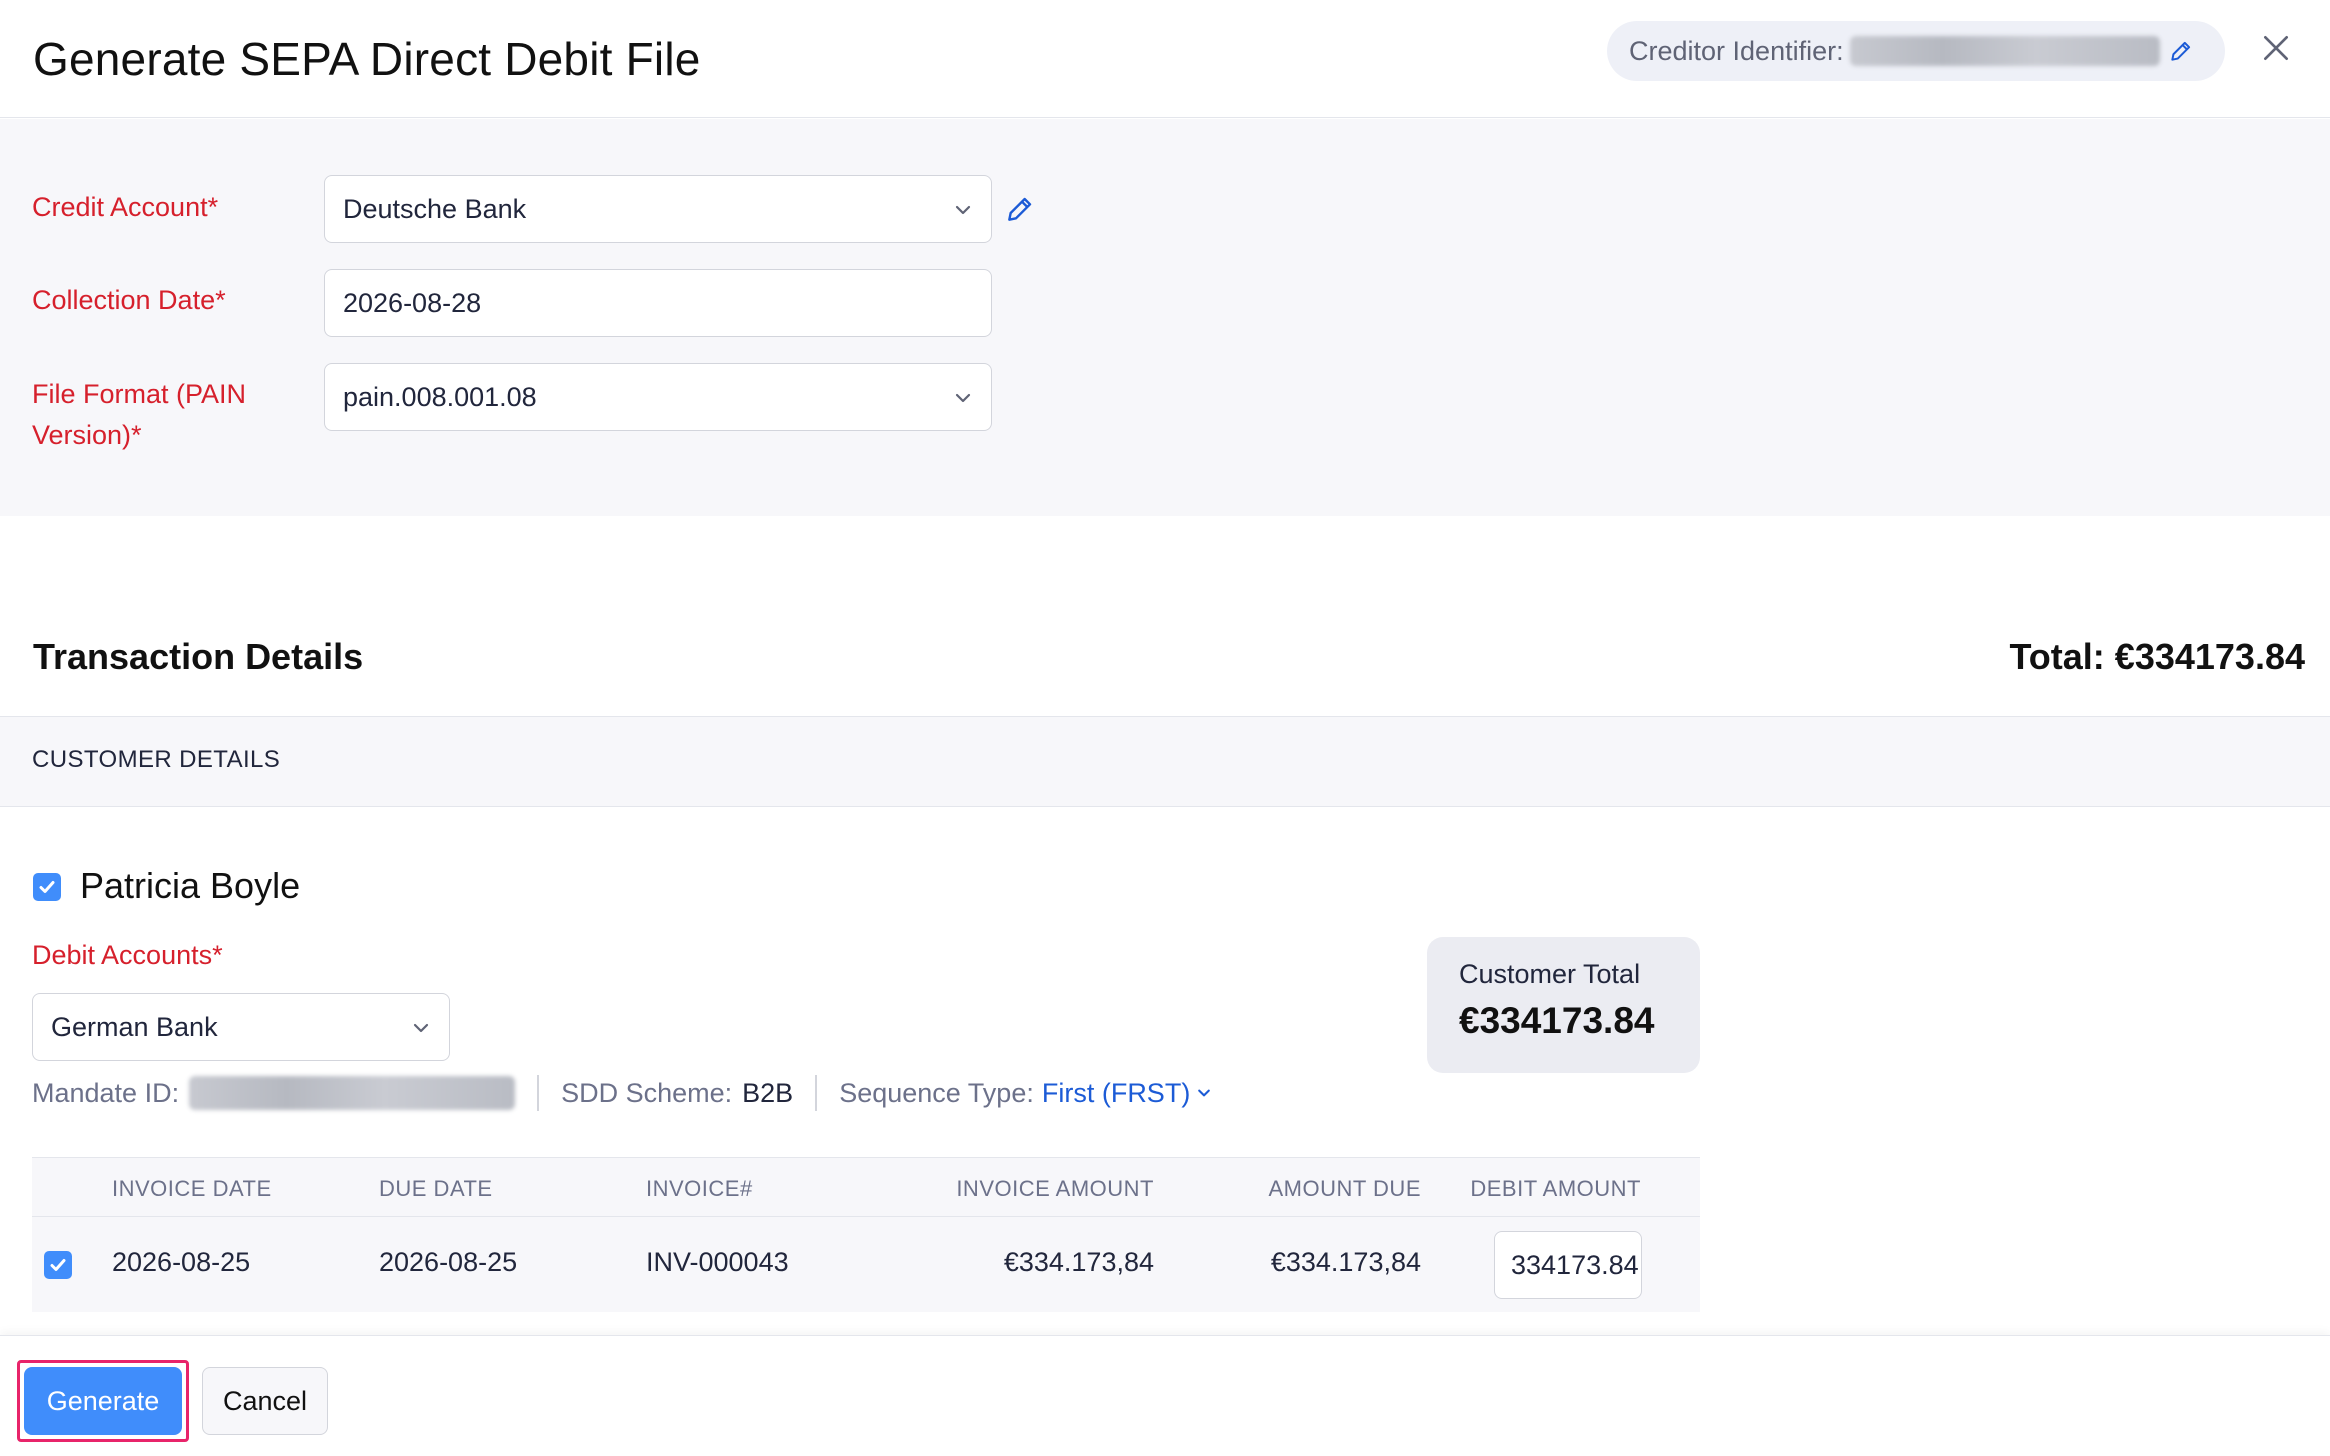  I want to click on sdd-scheme-label: SDD Scheme:, so click(647, 1092).